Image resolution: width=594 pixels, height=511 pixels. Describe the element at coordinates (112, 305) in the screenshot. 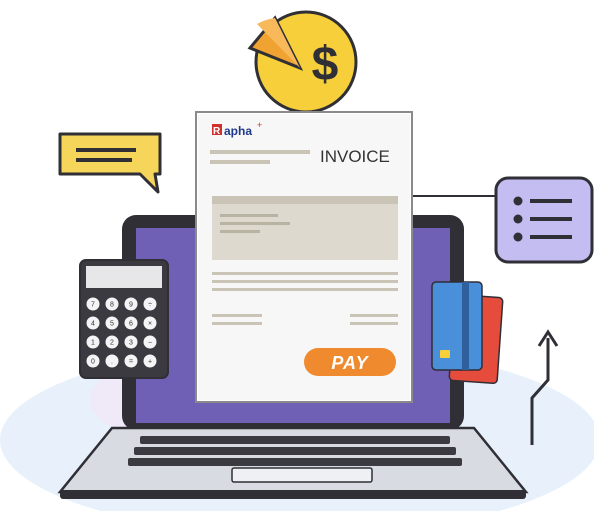

I see `calculator-key-label: 8` at that location.